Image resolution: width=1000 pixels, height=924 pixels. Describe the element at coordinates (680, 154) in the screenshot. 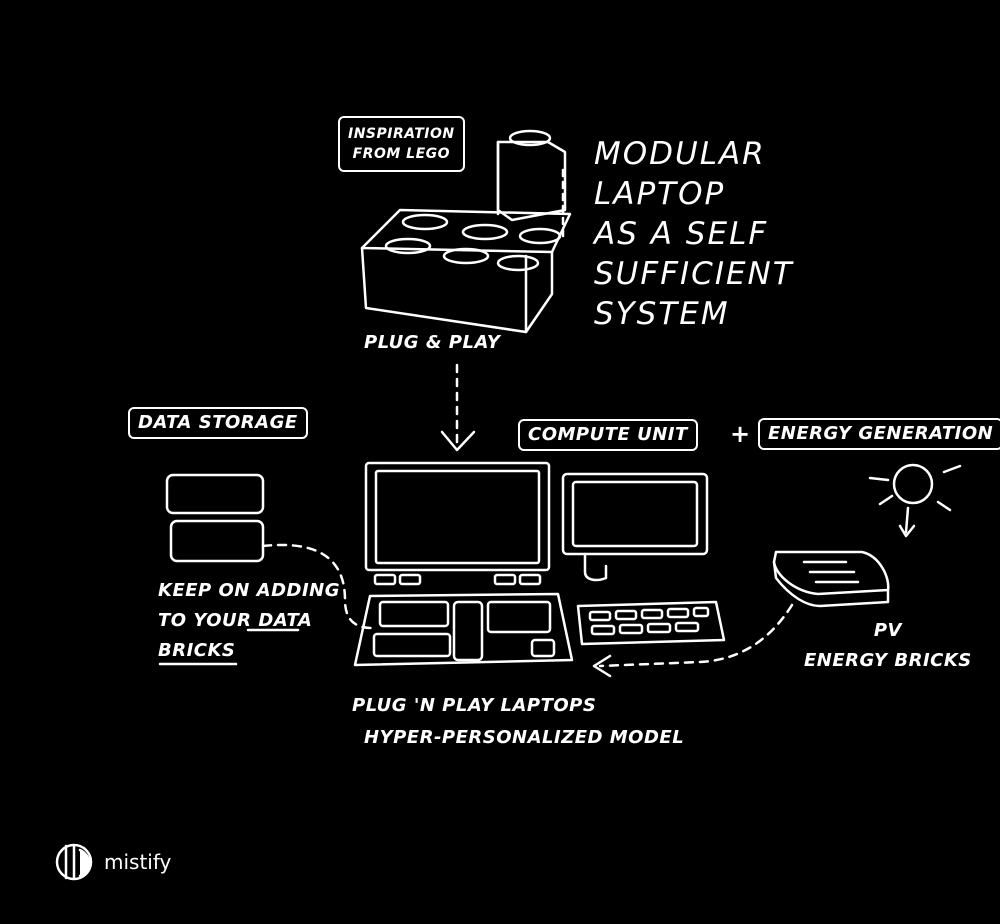

I see `title-line-1: MODULAR` at that location.